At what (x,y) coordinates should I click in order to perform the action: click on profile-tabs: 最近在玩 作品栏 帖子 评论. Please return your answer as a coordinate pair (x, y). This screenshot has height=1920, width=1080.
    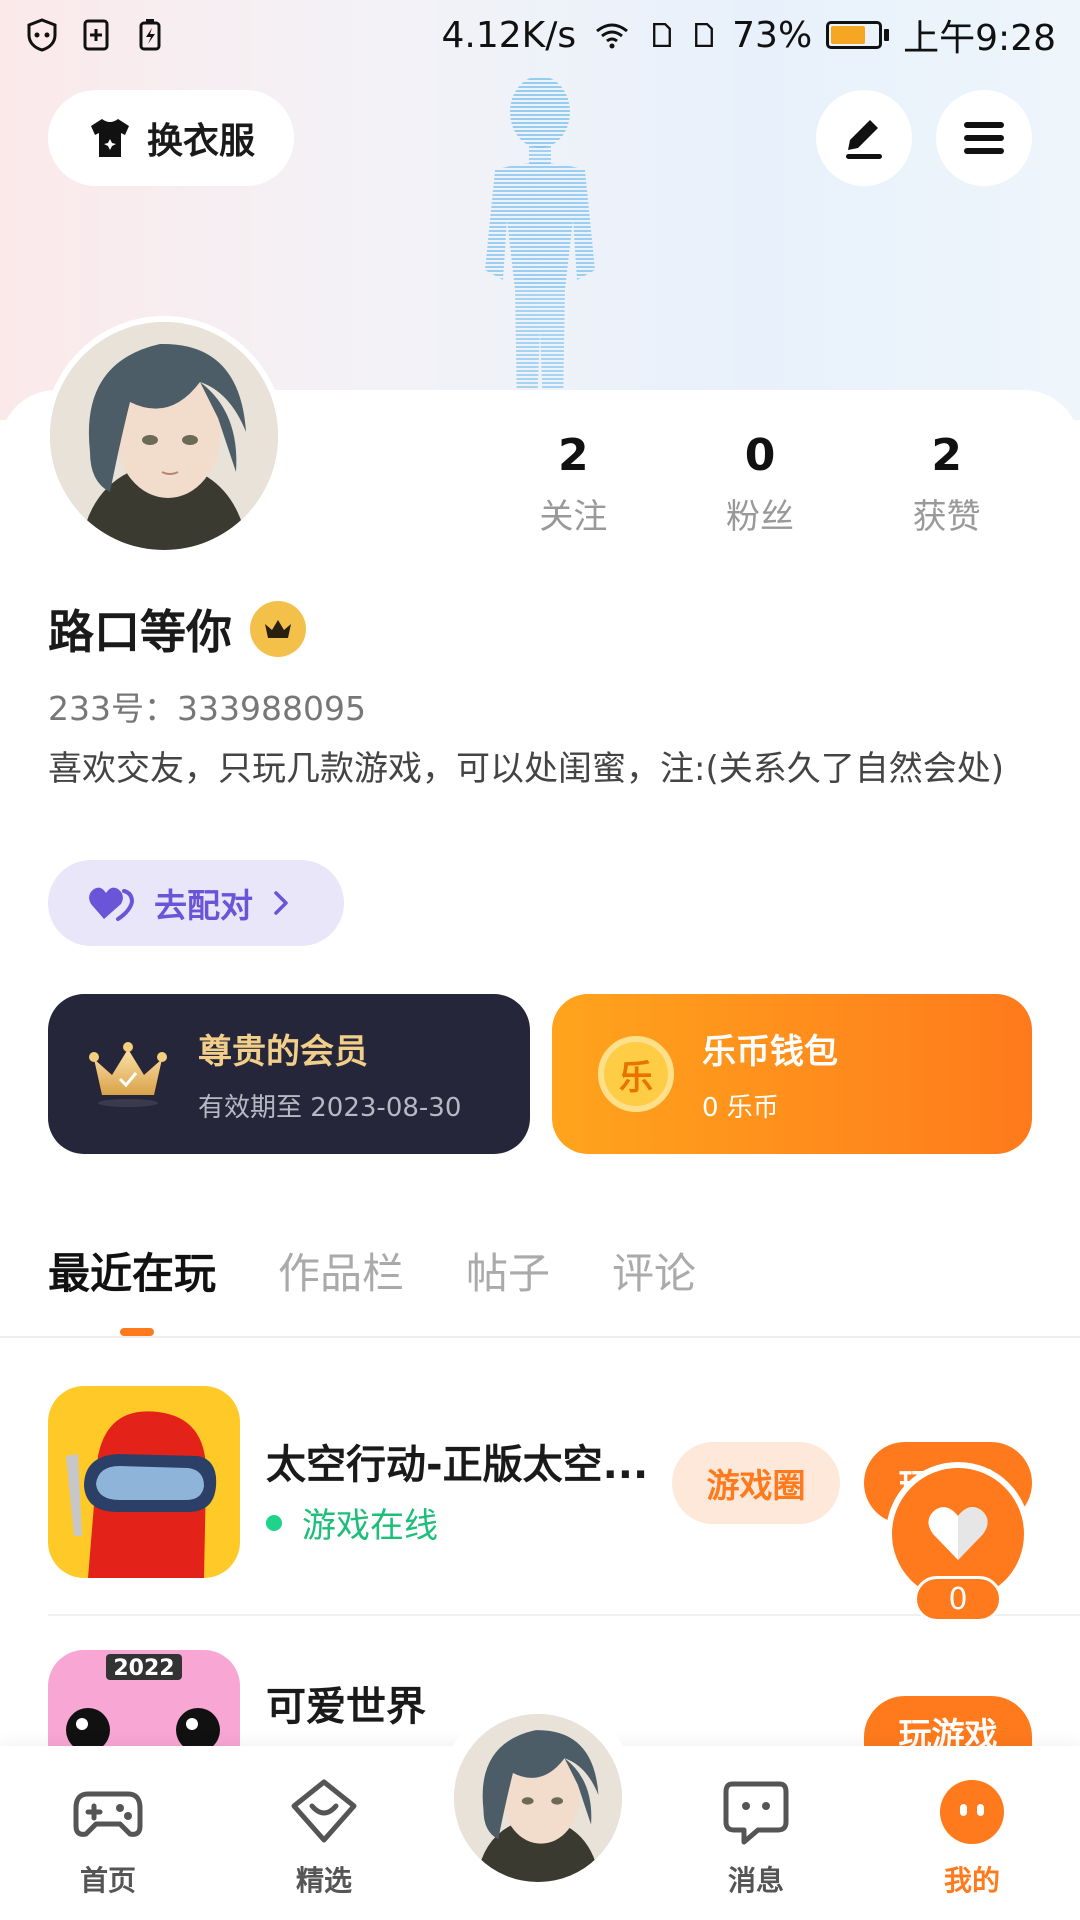
    Looking at the image, I should click on (372, 1270).